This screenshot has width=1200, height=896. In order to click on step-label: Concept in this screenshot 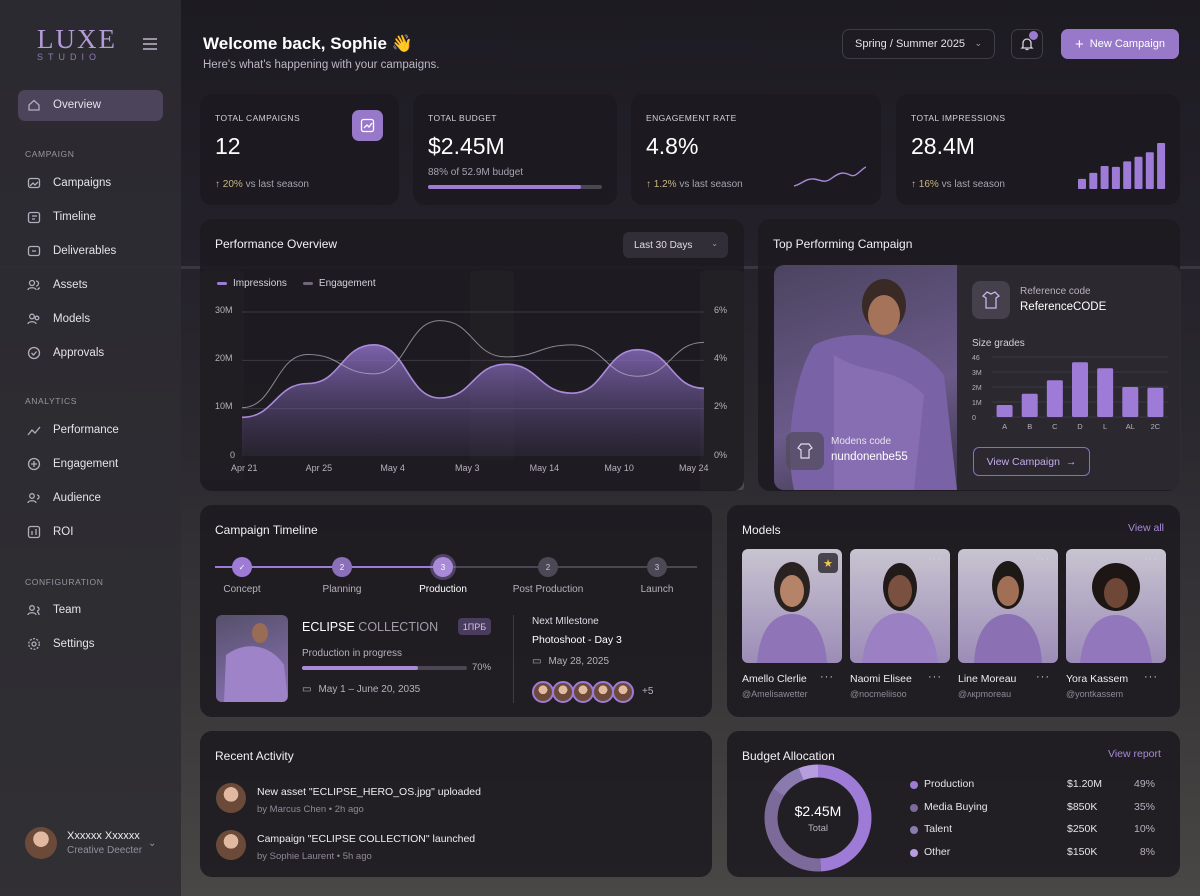, I will do `click(242, 589)`.